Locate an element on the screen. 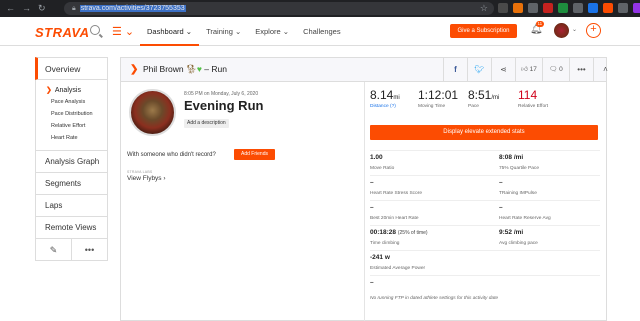 The width and height of the screenshot is (640, 321). stat-pace: 8:51/mi Pace is located at coordinates (483, 98).